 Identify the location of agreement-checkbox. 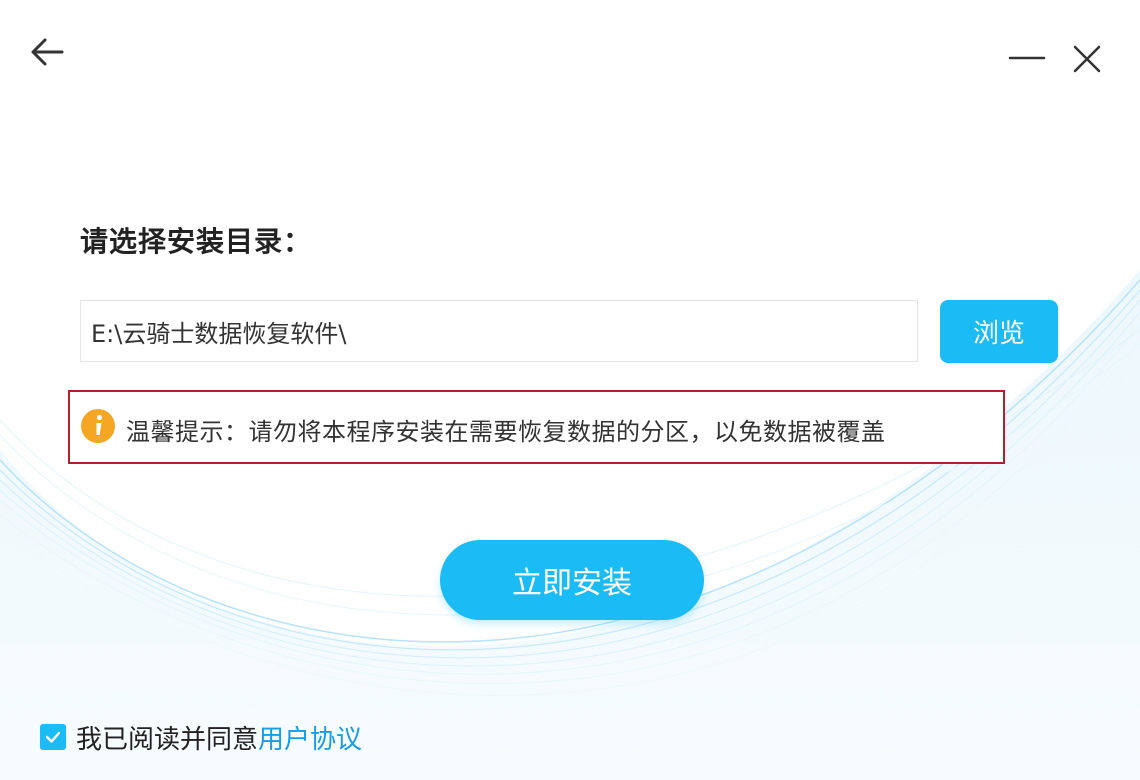
(53, 737).